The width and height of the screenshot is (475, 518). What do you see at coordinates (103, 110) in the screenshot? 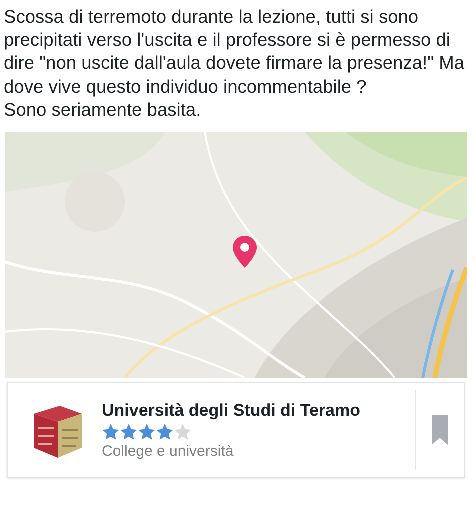
I see `post-text: Sono seriamente basita.` at bounding box center [103, 110].